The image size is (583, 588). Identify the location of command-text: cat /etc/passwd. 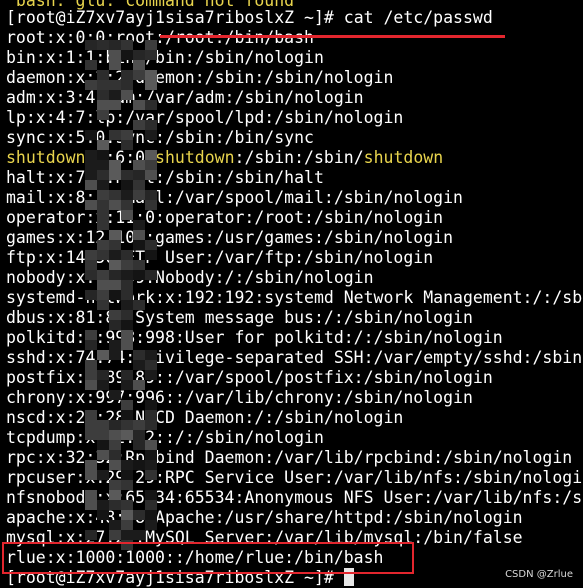
(413, 17).